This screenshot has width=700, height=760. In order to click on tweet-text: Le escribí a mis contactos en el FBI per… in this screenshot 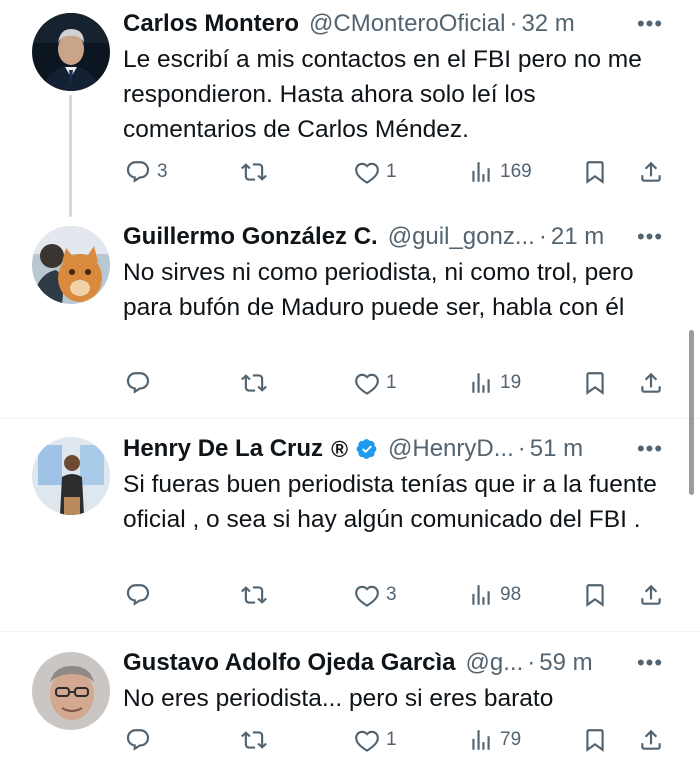, I will do `click(382, 94)`.